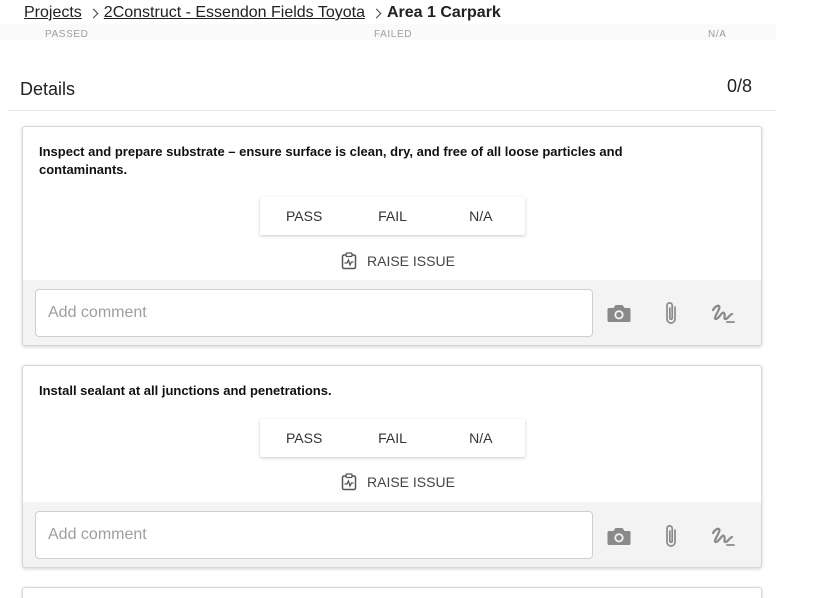  Describe the element at coordinates (67, 34) in the screenshot. I see `summary-passed-label: PASSED` at that location.